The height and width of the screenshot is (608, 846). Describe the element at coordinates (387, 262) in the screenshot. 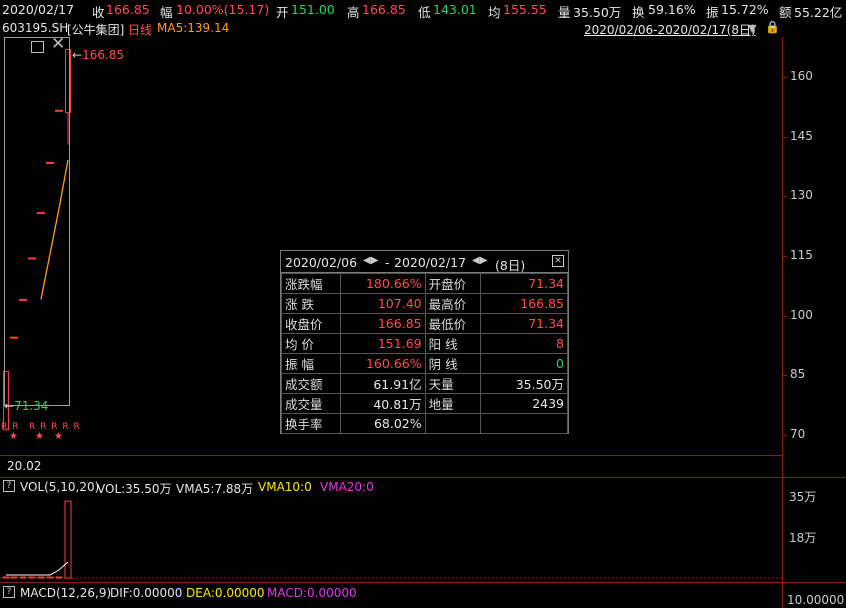

I see `popup-dash: -` at that location.